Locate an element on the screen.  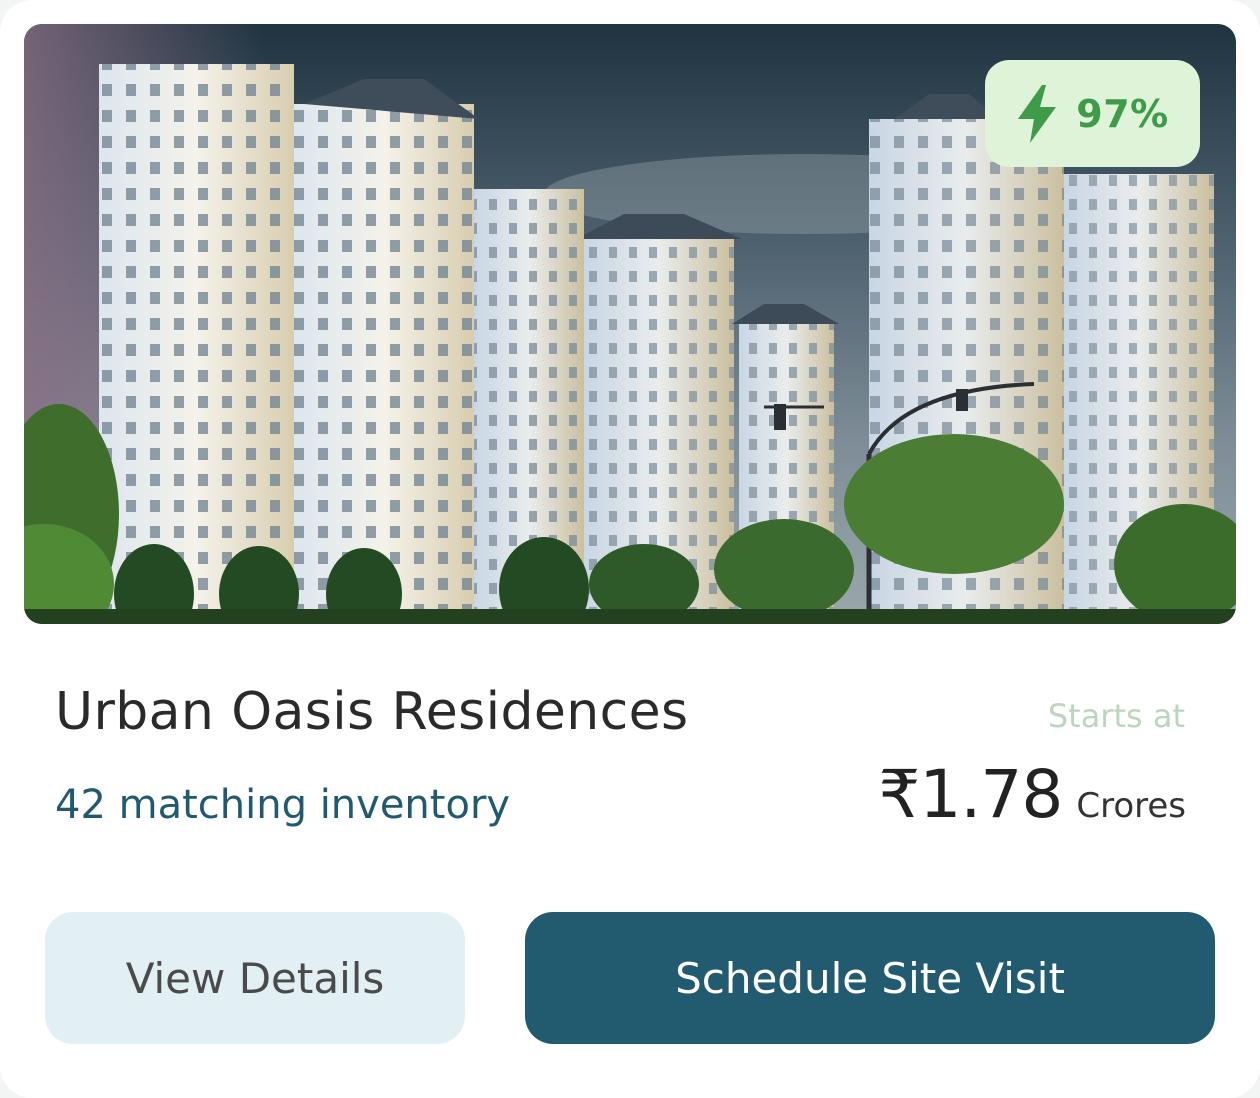
schedule-site-visit-button: Schedule Site Visit is located at coordinates (870, 978).